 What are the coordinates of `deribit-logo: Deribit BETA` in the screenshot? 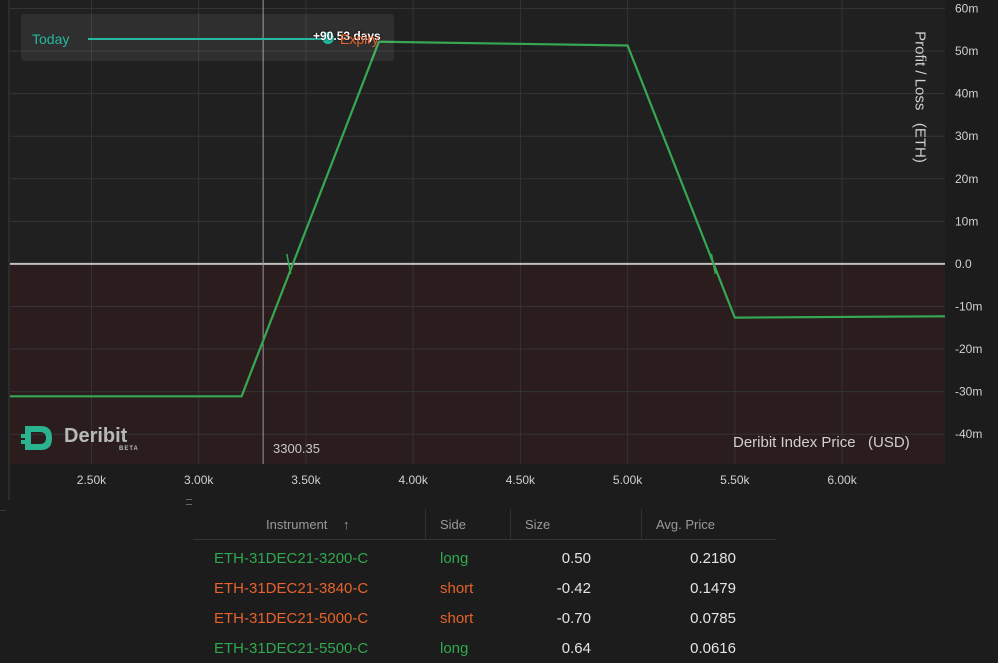 It's located at (86, 438).